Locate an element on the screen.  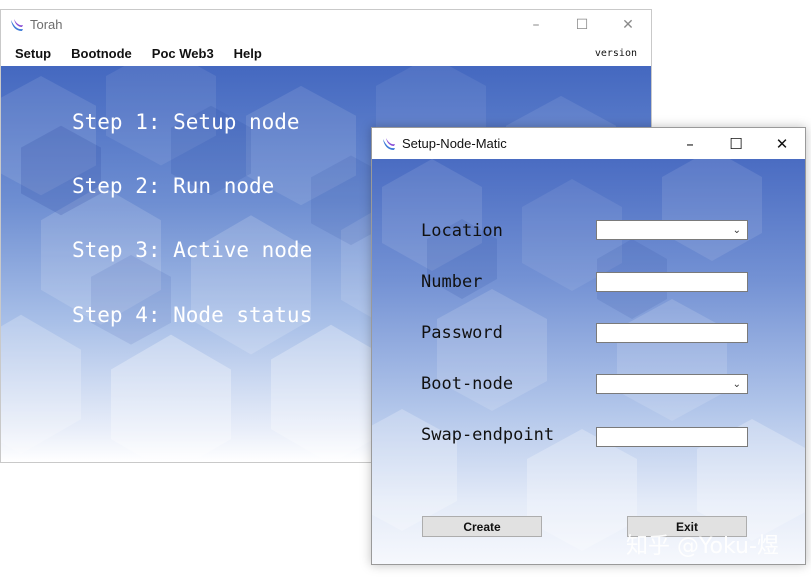
dialog-minimize-button: – is located at coordinates (690, 143).